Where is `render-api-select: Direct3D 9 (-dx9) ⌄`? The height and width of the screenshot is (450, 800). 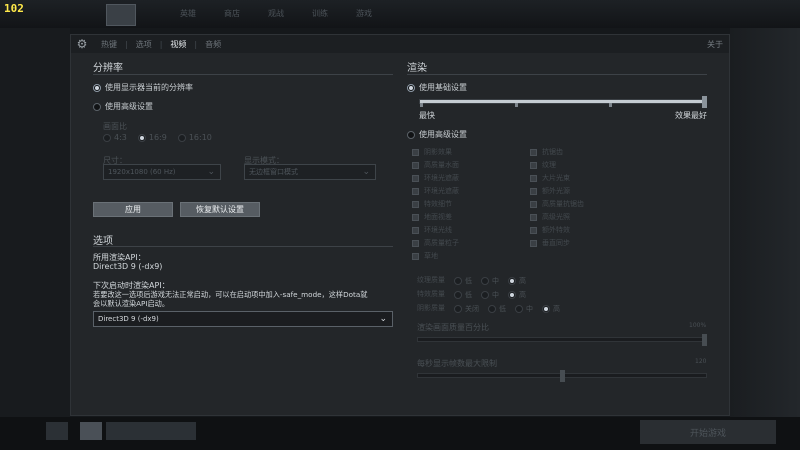 render-api-select: Direct3D 9 (-dx9) ⌄ is located at coordinates (243, 319).